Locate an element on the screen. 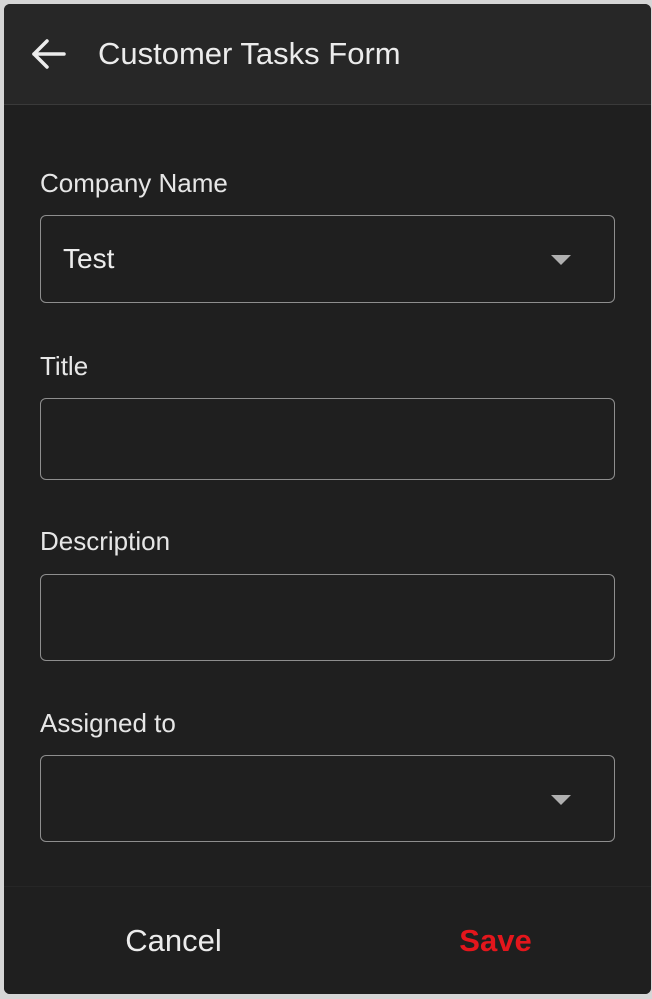  company-name-select: Test is located at coordinates (327, 259).